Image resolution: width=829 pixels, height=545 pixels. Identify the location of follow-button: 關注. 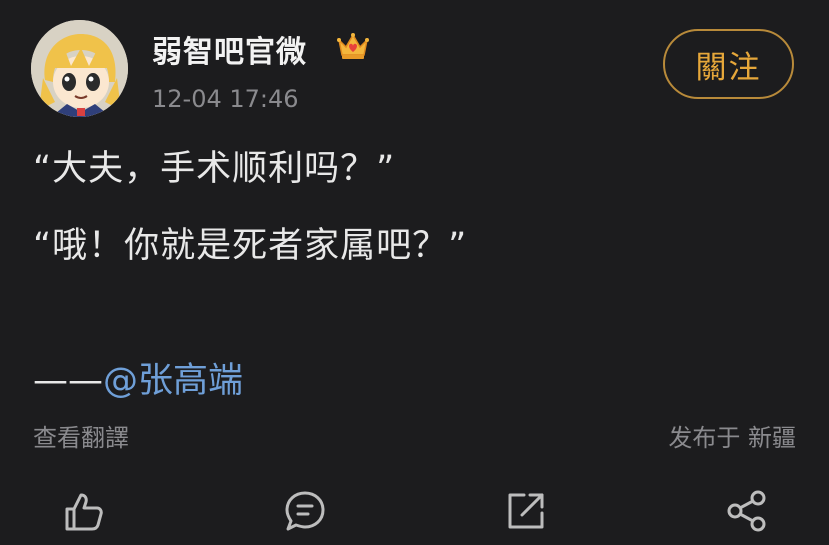
(728, 64).